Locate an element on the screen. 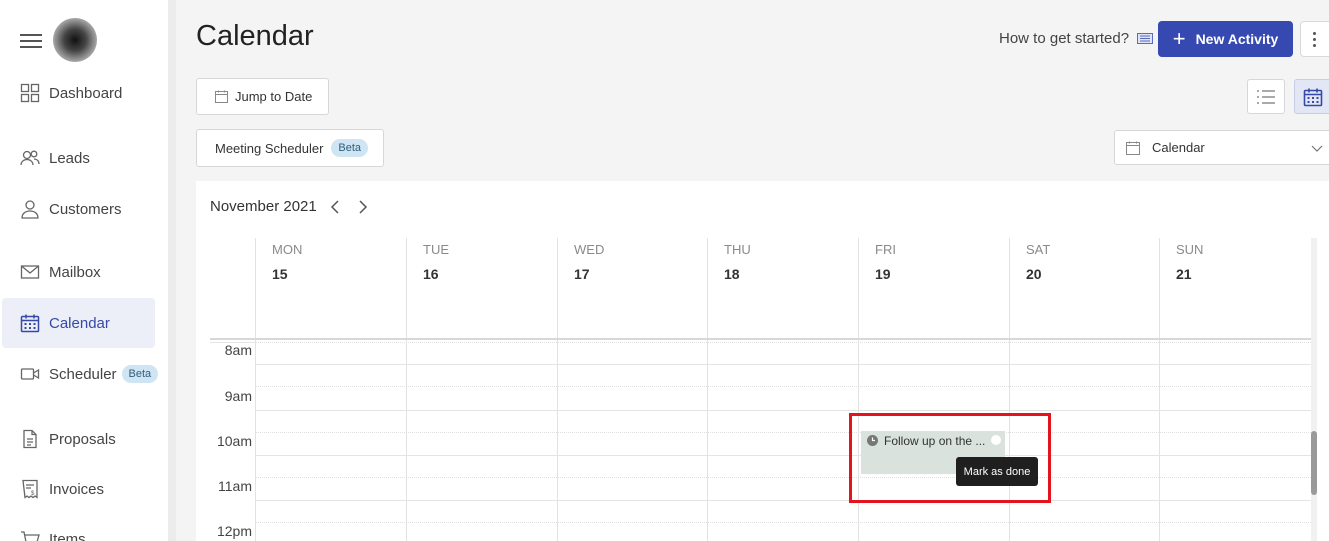  user-icon is located at coordinates (30, 209).